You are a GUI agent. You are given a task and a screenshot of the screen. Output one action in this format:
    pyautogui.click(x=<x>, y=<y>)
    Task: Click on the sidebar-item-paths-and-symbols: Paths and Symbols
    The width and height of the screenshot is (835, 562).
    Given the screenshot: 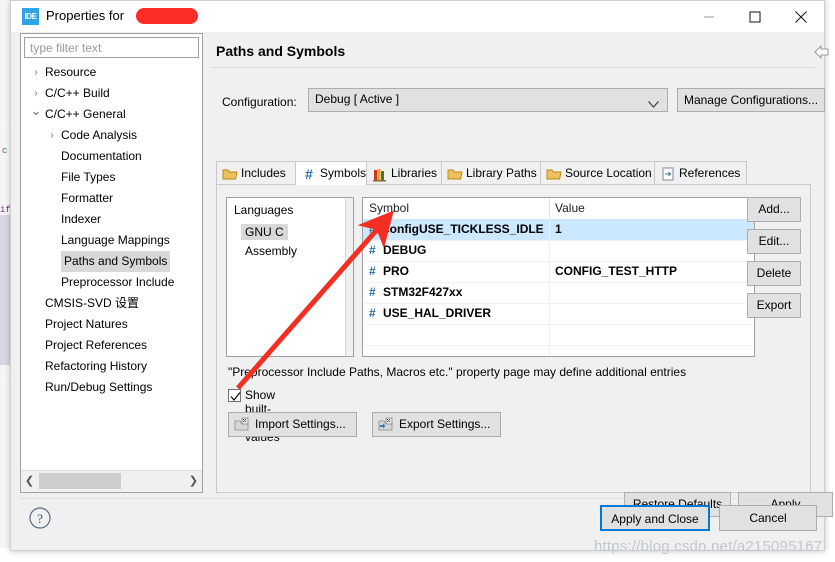 What is the action you would take?
    pyautogui.click(x=111, y=261)
    